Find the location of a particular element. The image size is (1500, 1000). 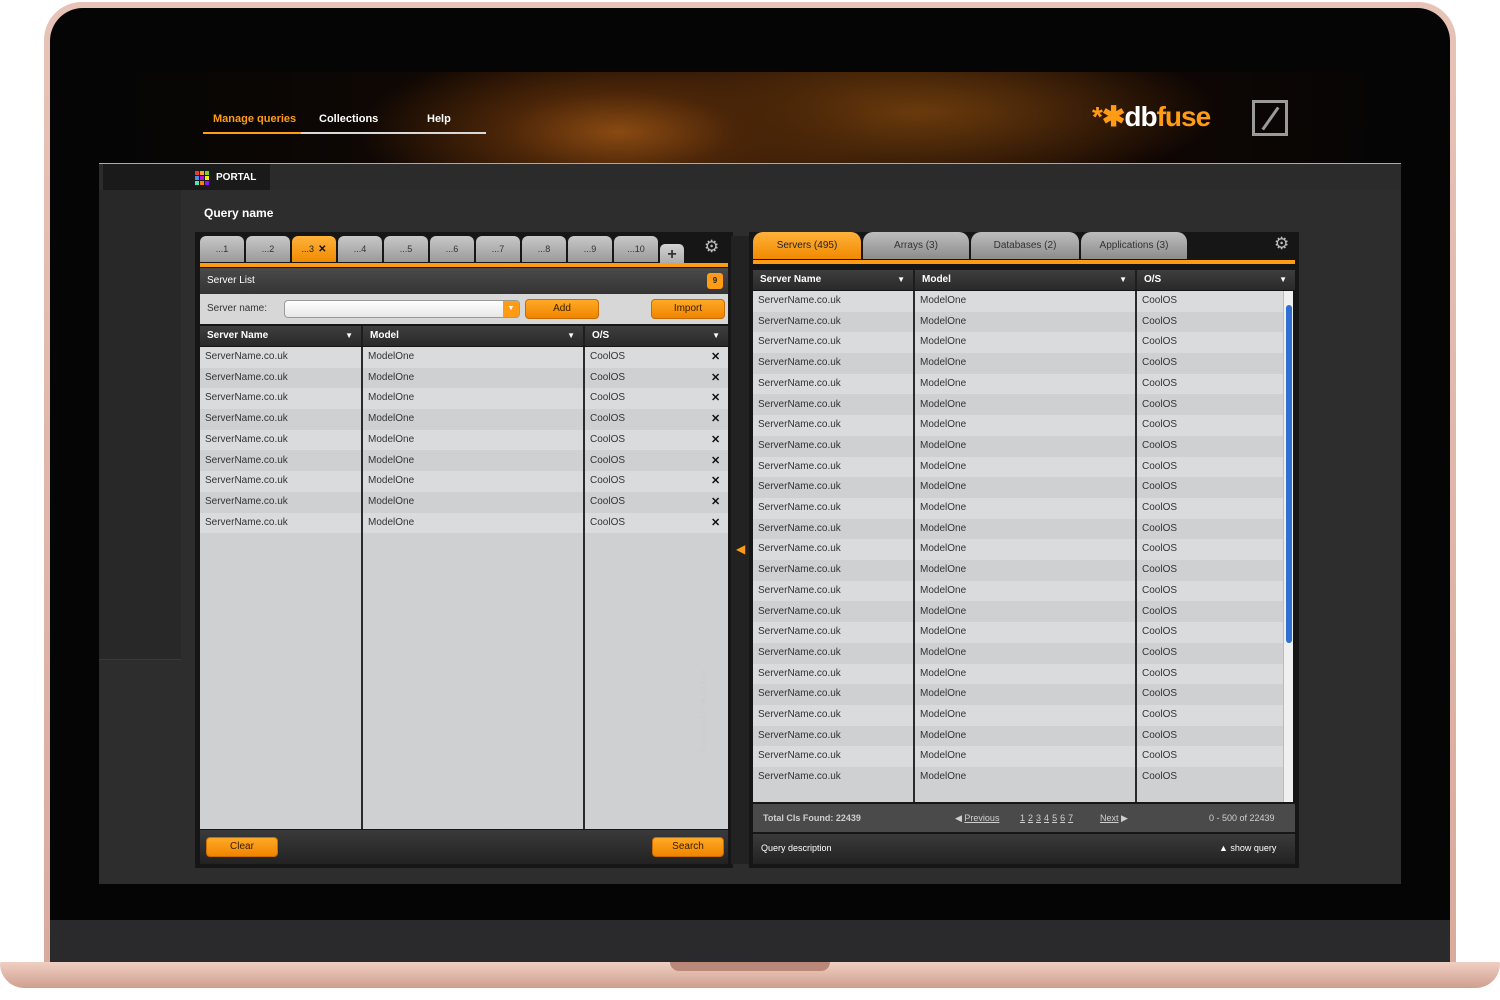

add-button: Add is located at coordinates (562, 309).